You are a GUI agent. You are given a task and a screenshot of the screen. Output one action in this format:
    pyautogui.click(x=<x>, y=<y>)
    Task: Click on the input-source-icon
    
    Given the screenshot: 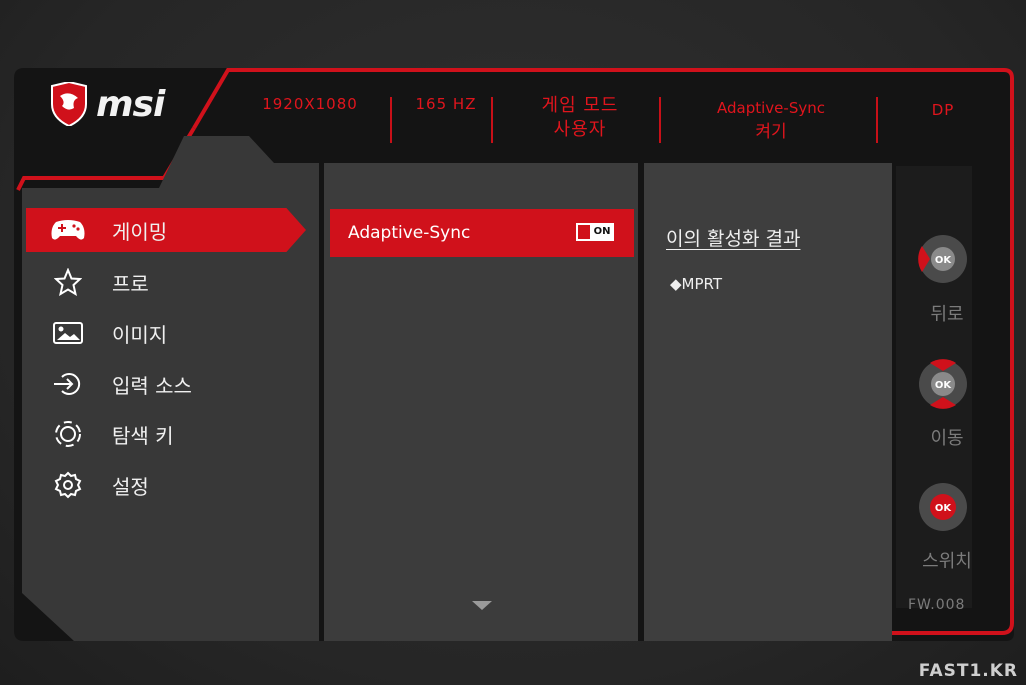 What is the action you would take?
    pyautogui.click(x=68, y=384)
    